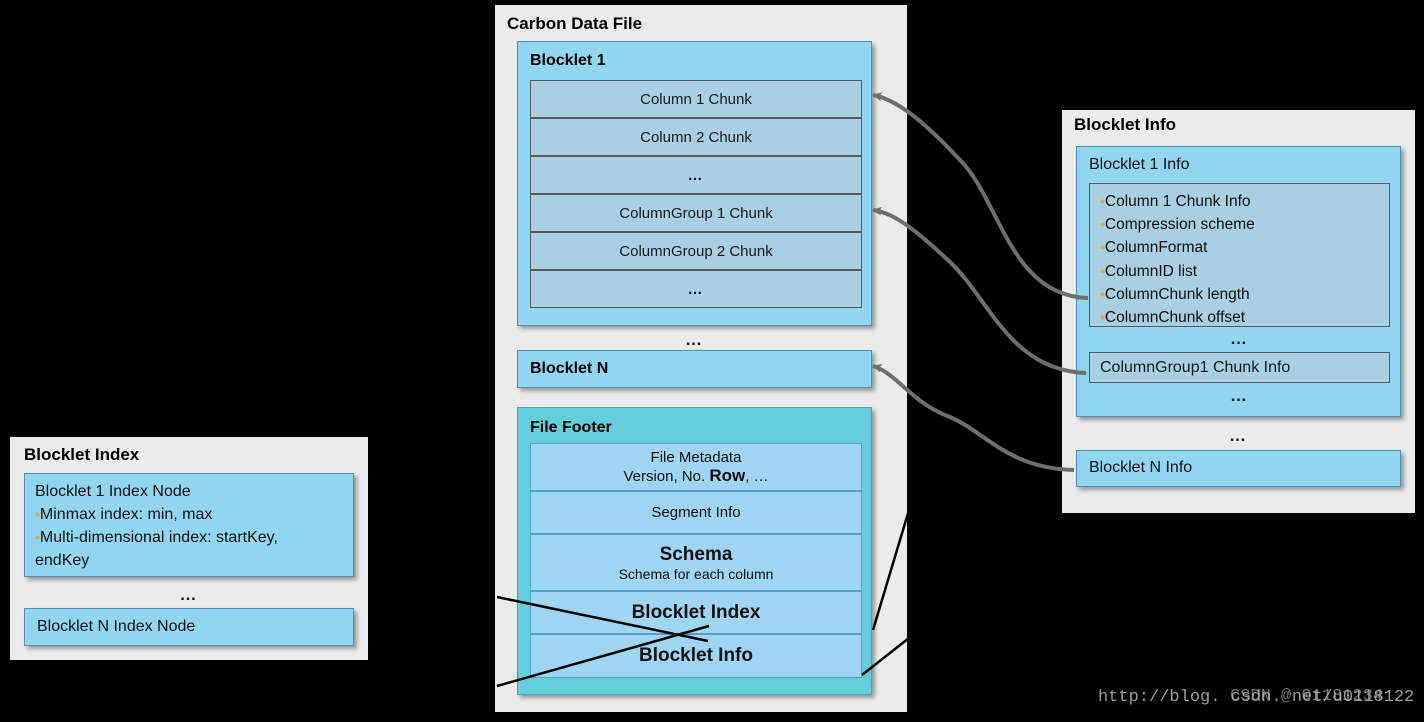  I want to click on segment-info-label: Segment Info, so click(696, 512).